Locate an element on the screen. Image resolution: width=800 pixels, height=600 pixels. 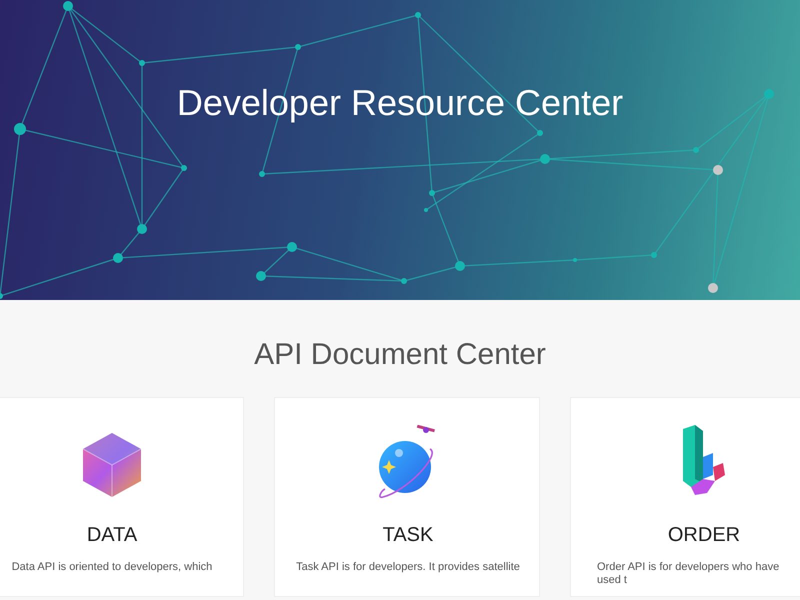
page-title: Developer Resource Center is located at coordinates (400, 103).